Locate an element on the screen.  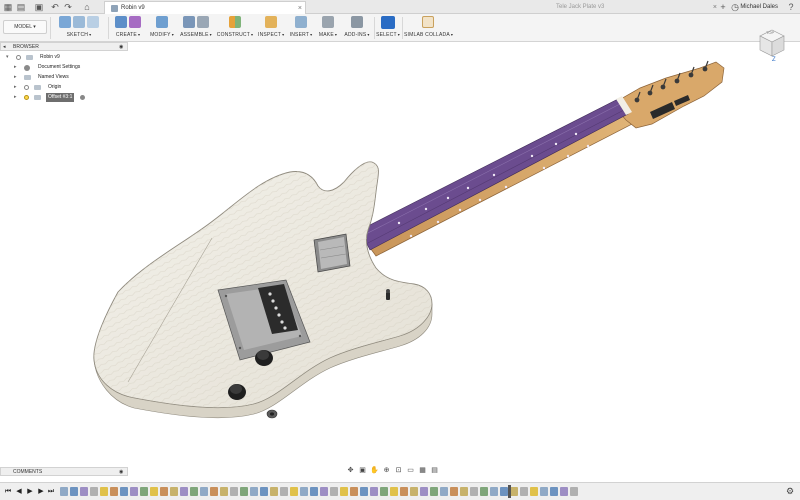
output-jack is located at coordinates (272, 414).